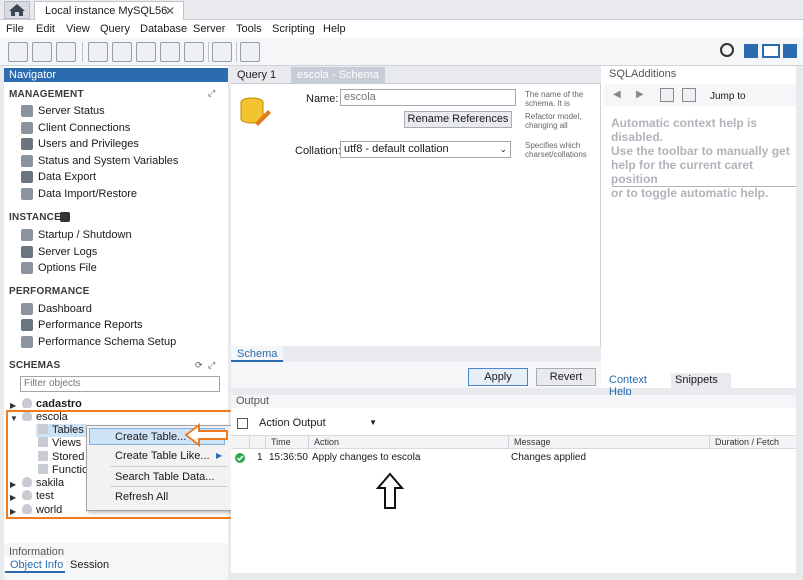 This screenshot has height=580, width=803. What do you see at coordinates (728, 96) in the screenshot?
I see `jump-to-label: Jump to` at bounding box center [728, 96].